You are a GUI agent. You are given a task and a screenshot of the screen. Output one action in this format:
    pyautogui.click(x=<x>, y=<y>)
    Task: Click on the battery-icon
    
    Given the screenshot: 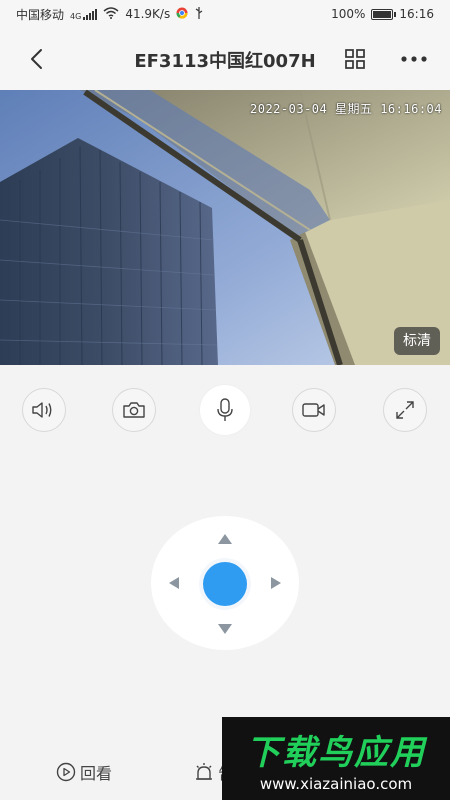 What is the action you would take?
    pyautogui.click(x=384, y=14)
    